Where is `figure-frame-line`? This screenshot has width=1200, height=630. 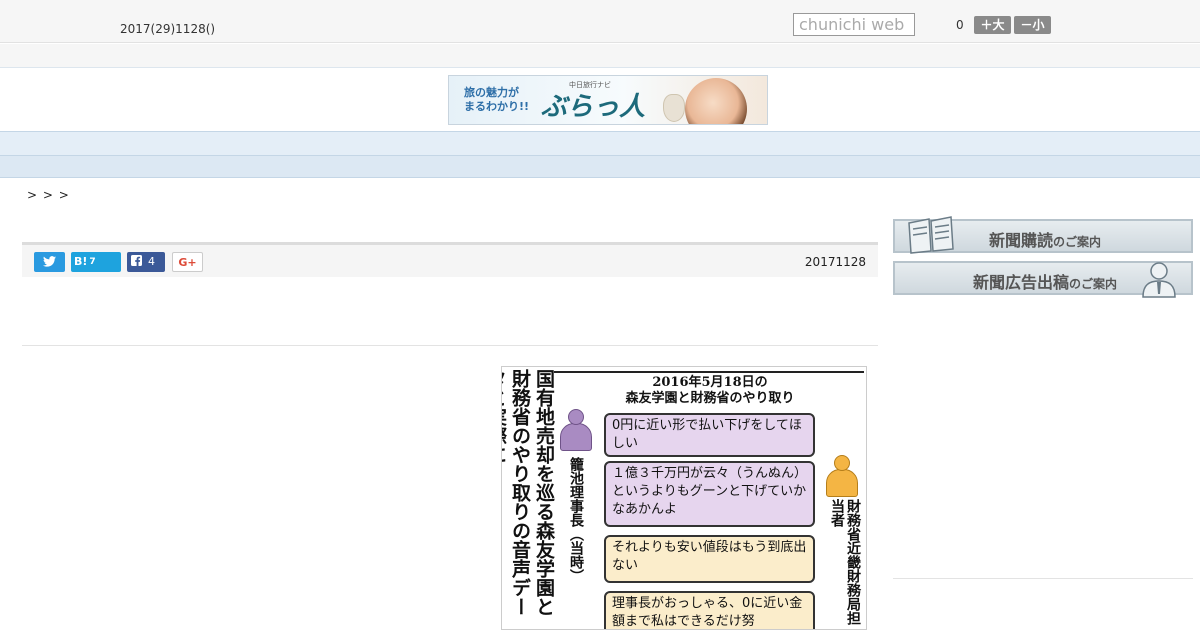 figure-frame-line is located at coordinates (709, 372).